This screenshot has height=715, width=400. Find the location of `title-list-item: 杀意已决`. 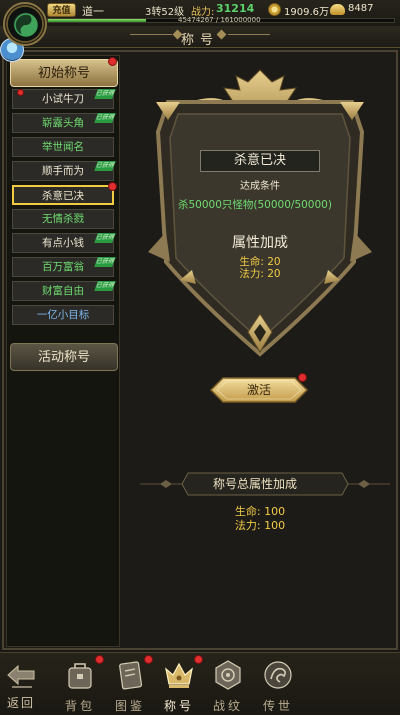

title-list-item: 杀意已决 is located at coordinates (64, 193).